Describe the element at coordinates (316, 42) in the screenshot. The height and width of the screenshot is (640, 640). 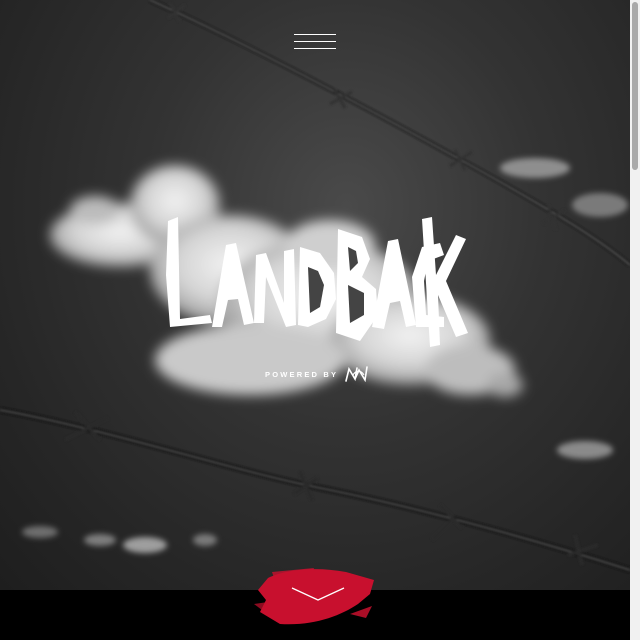
I see `hamburger-menu-button` at that location.